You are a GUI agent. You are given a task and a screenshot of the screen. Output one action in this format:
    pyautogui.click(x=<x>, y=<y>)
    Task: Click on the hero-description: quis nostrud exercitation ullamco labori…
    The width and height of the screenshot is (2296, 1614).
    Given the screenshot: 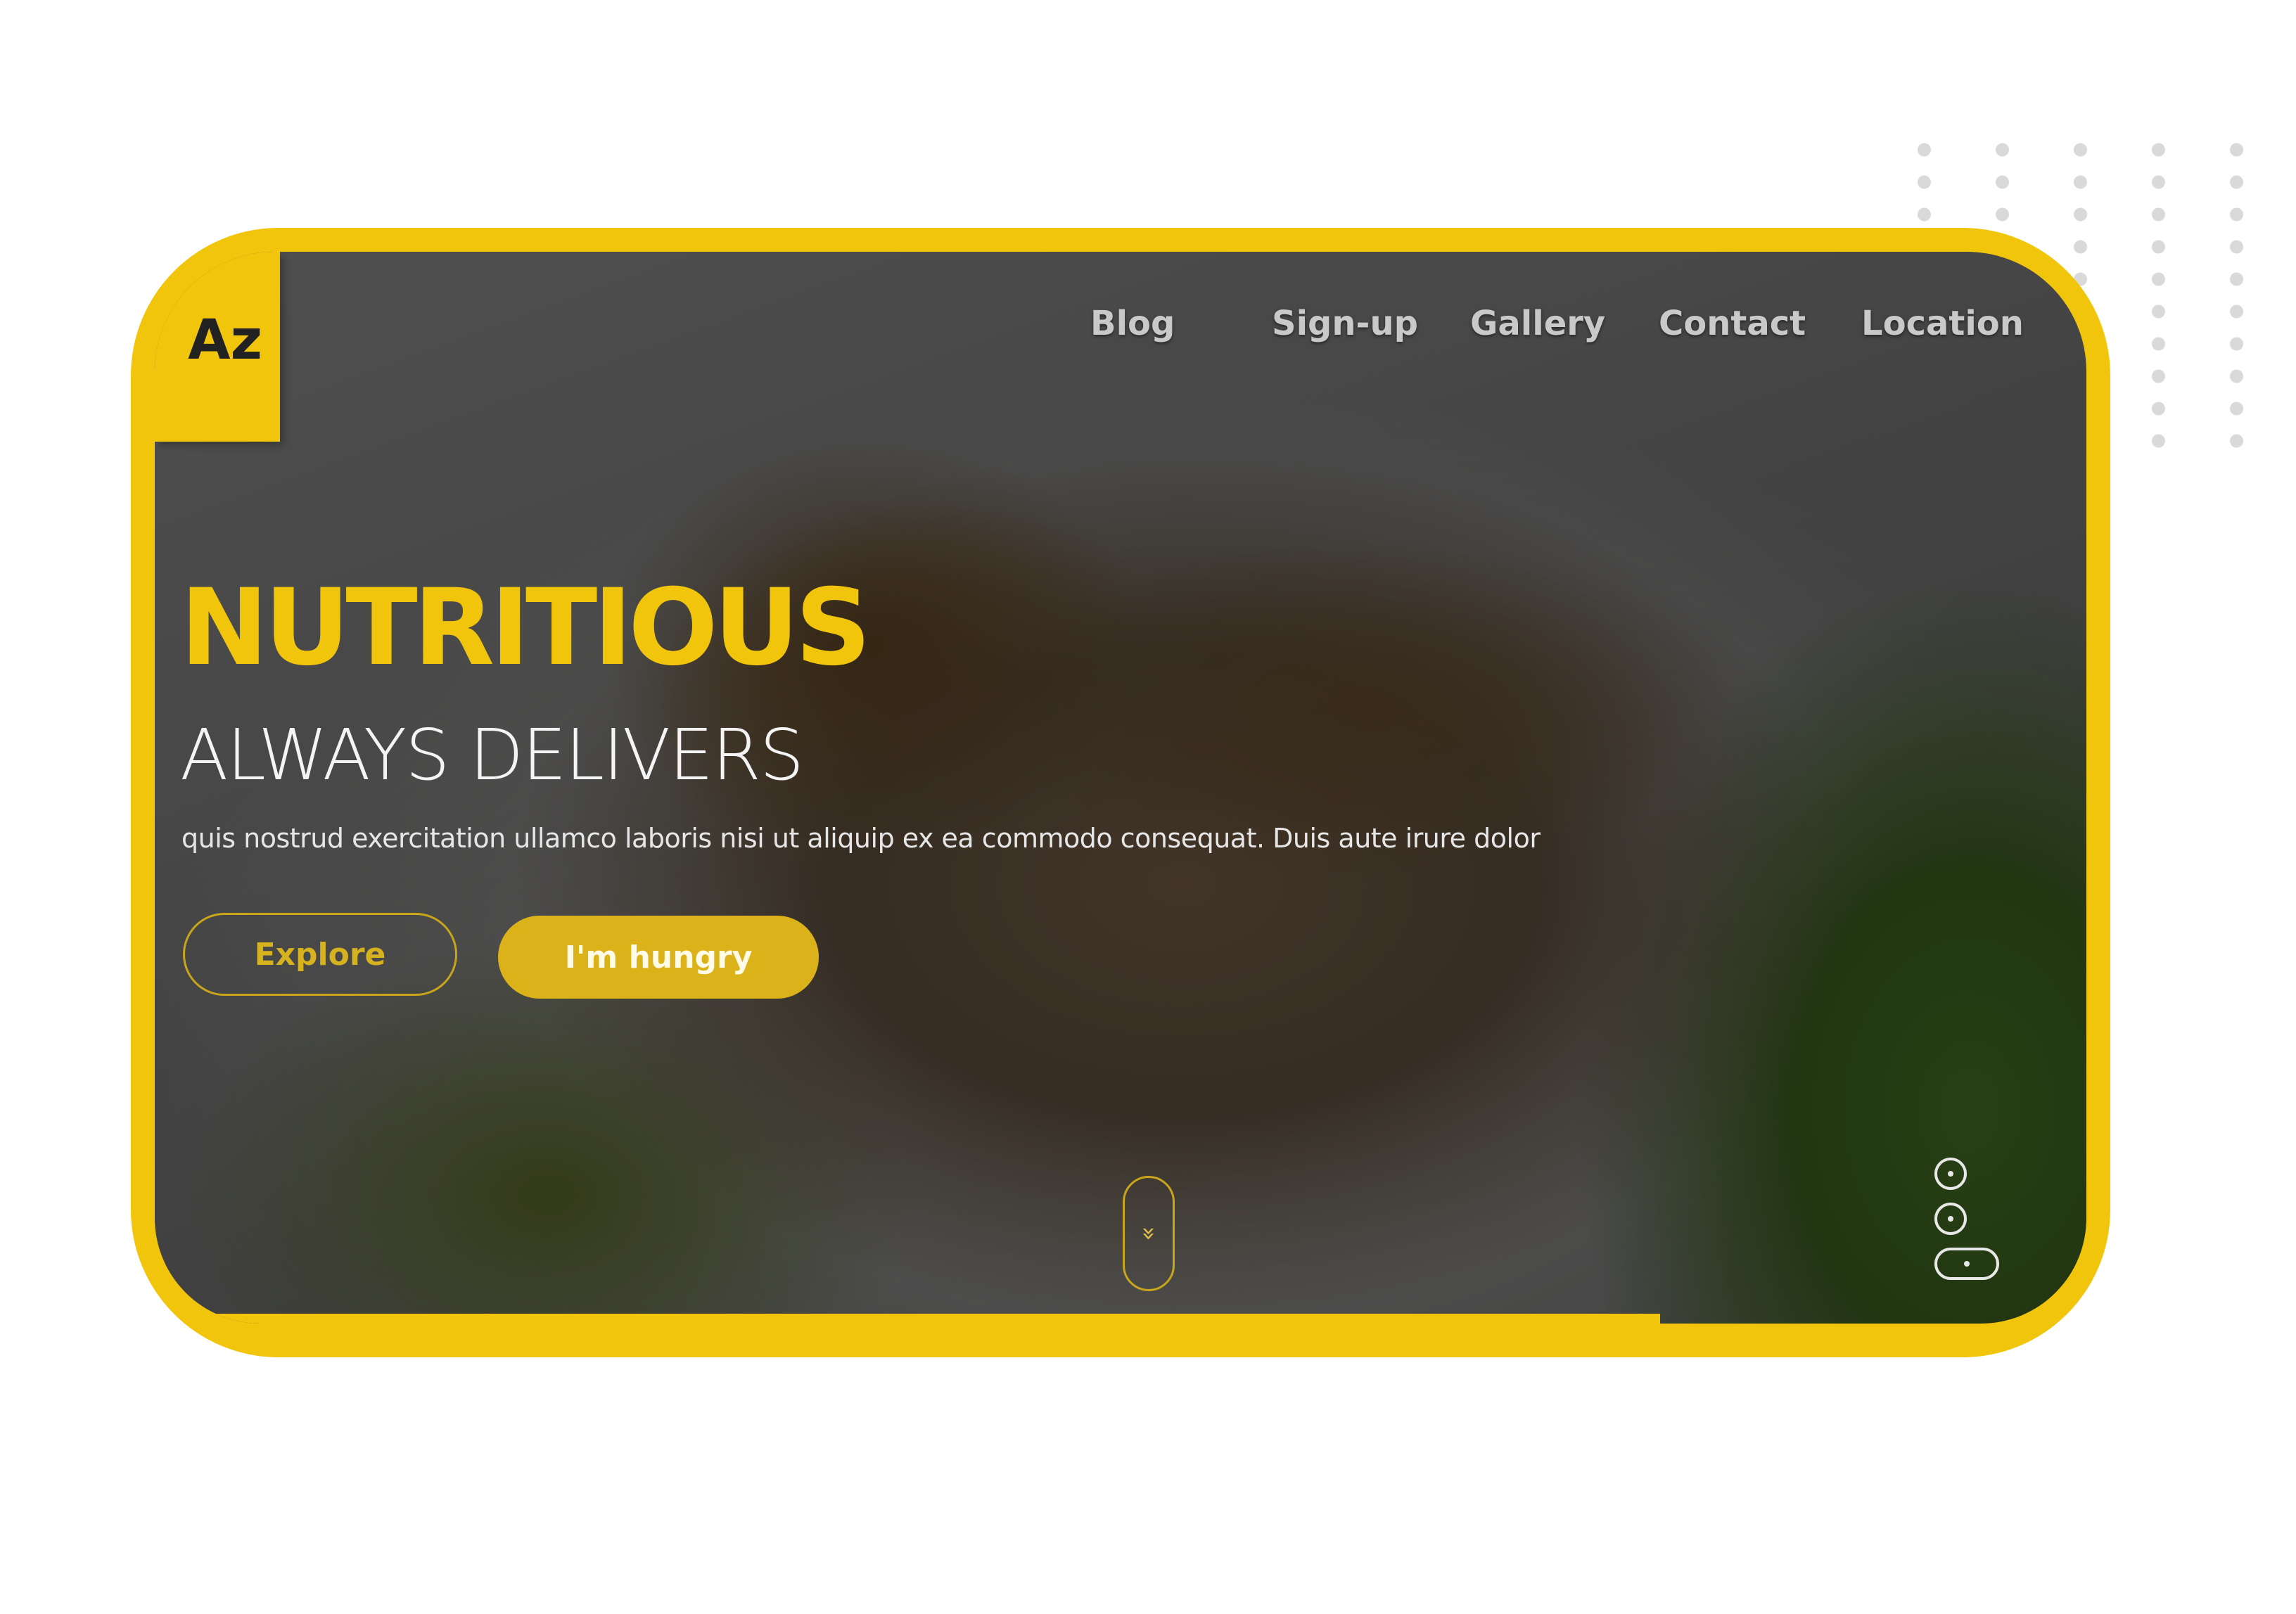 What is the action you would take?
    pyautogui.click(x=861, y=838)
    